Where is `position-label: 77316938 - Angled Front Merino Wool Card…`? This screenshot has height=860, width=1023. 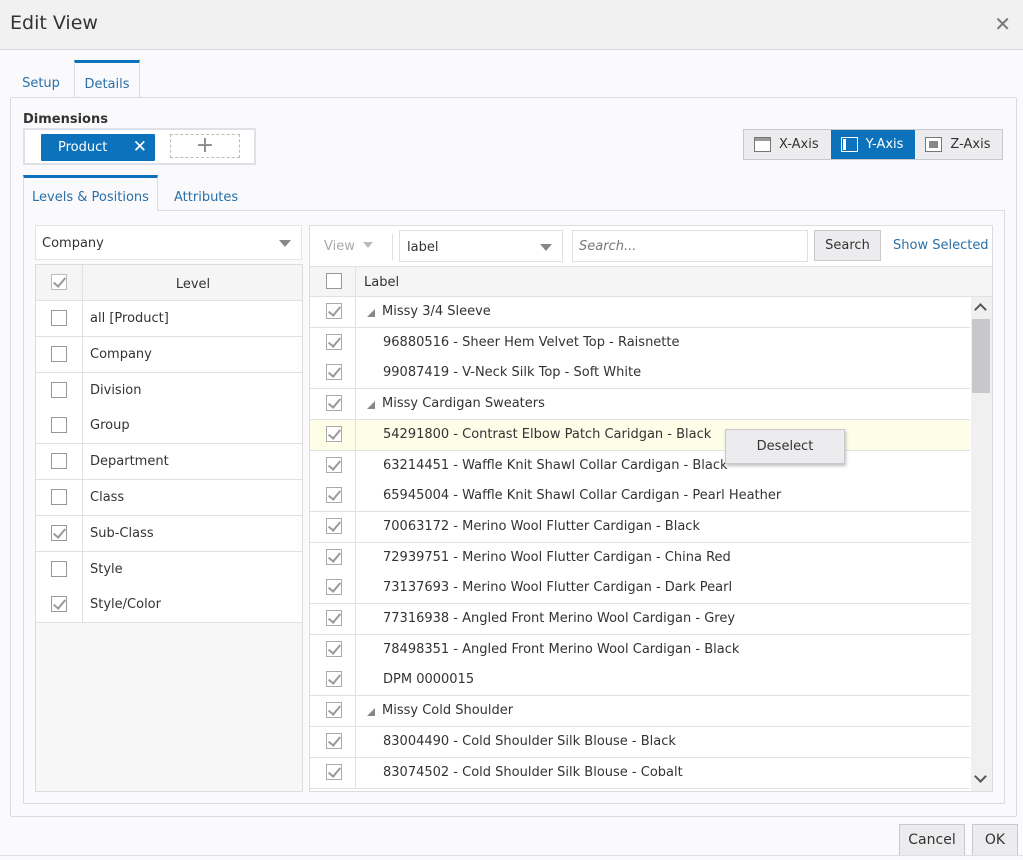 position-label: 77316938 - Angled Front Merino Wool Card… is located at coordinates (559, 618).